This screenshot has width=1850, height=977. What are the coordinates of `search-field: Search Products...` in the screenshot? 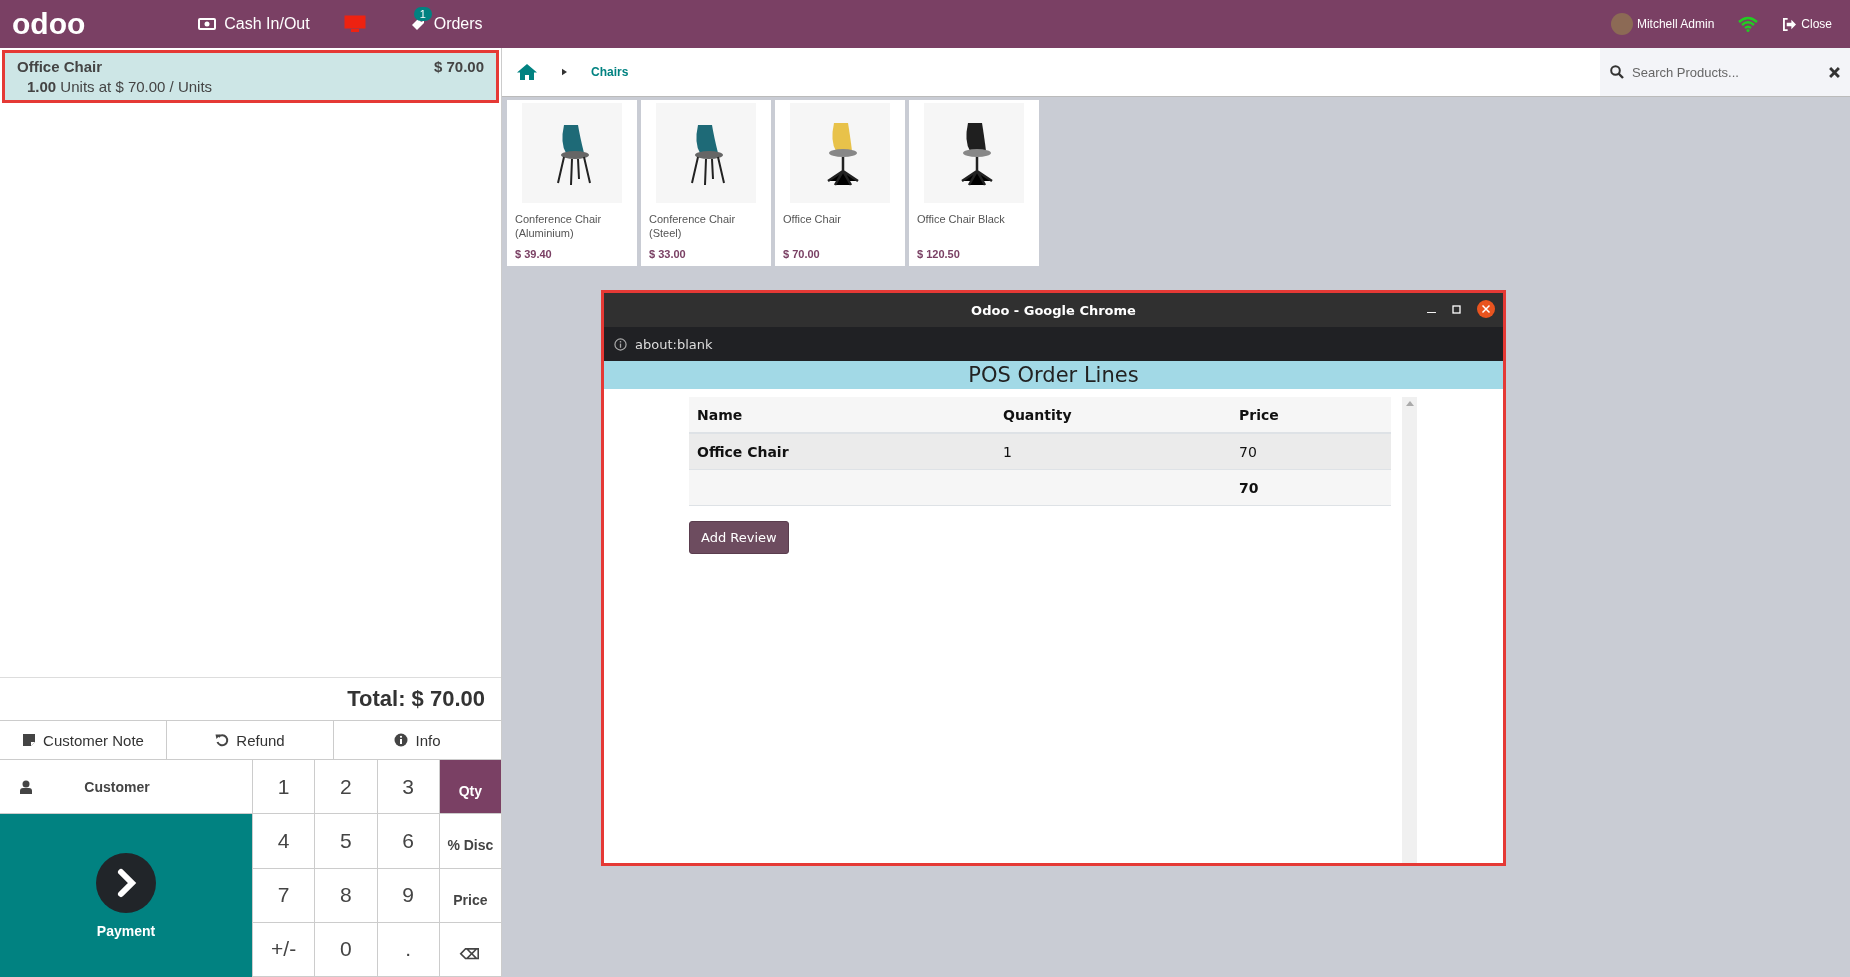 It's located at (1726, 72).